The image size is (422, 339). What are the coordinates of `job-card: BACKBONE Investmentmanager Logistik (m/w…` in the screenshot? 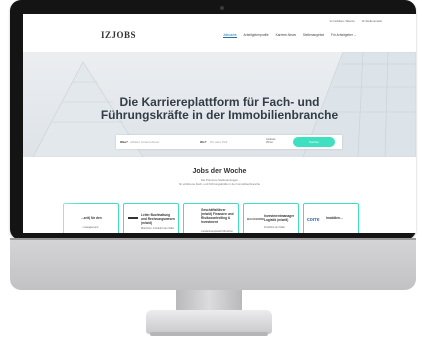 It's located at (271, 218).